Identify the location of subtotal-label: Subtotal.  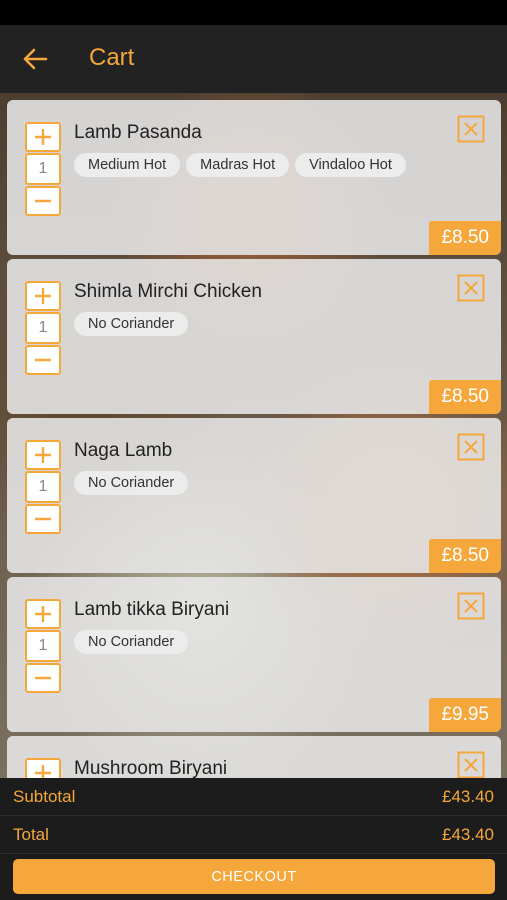
(44, 796).